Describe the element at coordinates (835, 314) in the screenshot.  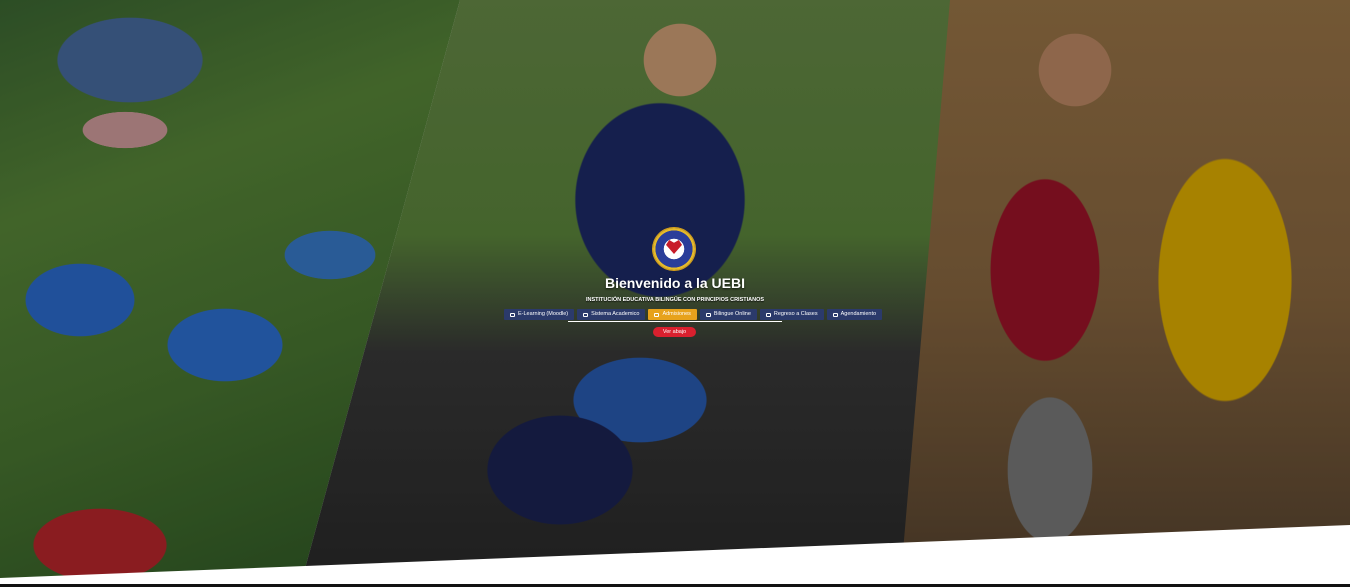
I see `calendar-icon` at that location.